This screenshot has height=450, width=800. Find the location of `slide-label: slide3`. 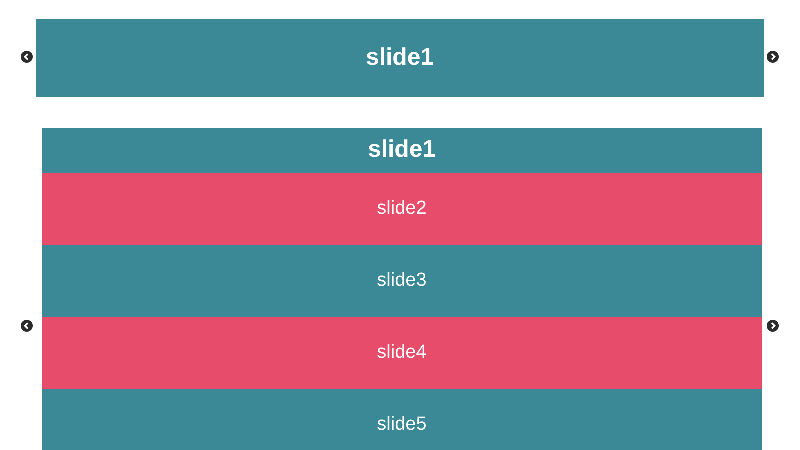

slide-label: slide3 is located at coordinates (402, 281).